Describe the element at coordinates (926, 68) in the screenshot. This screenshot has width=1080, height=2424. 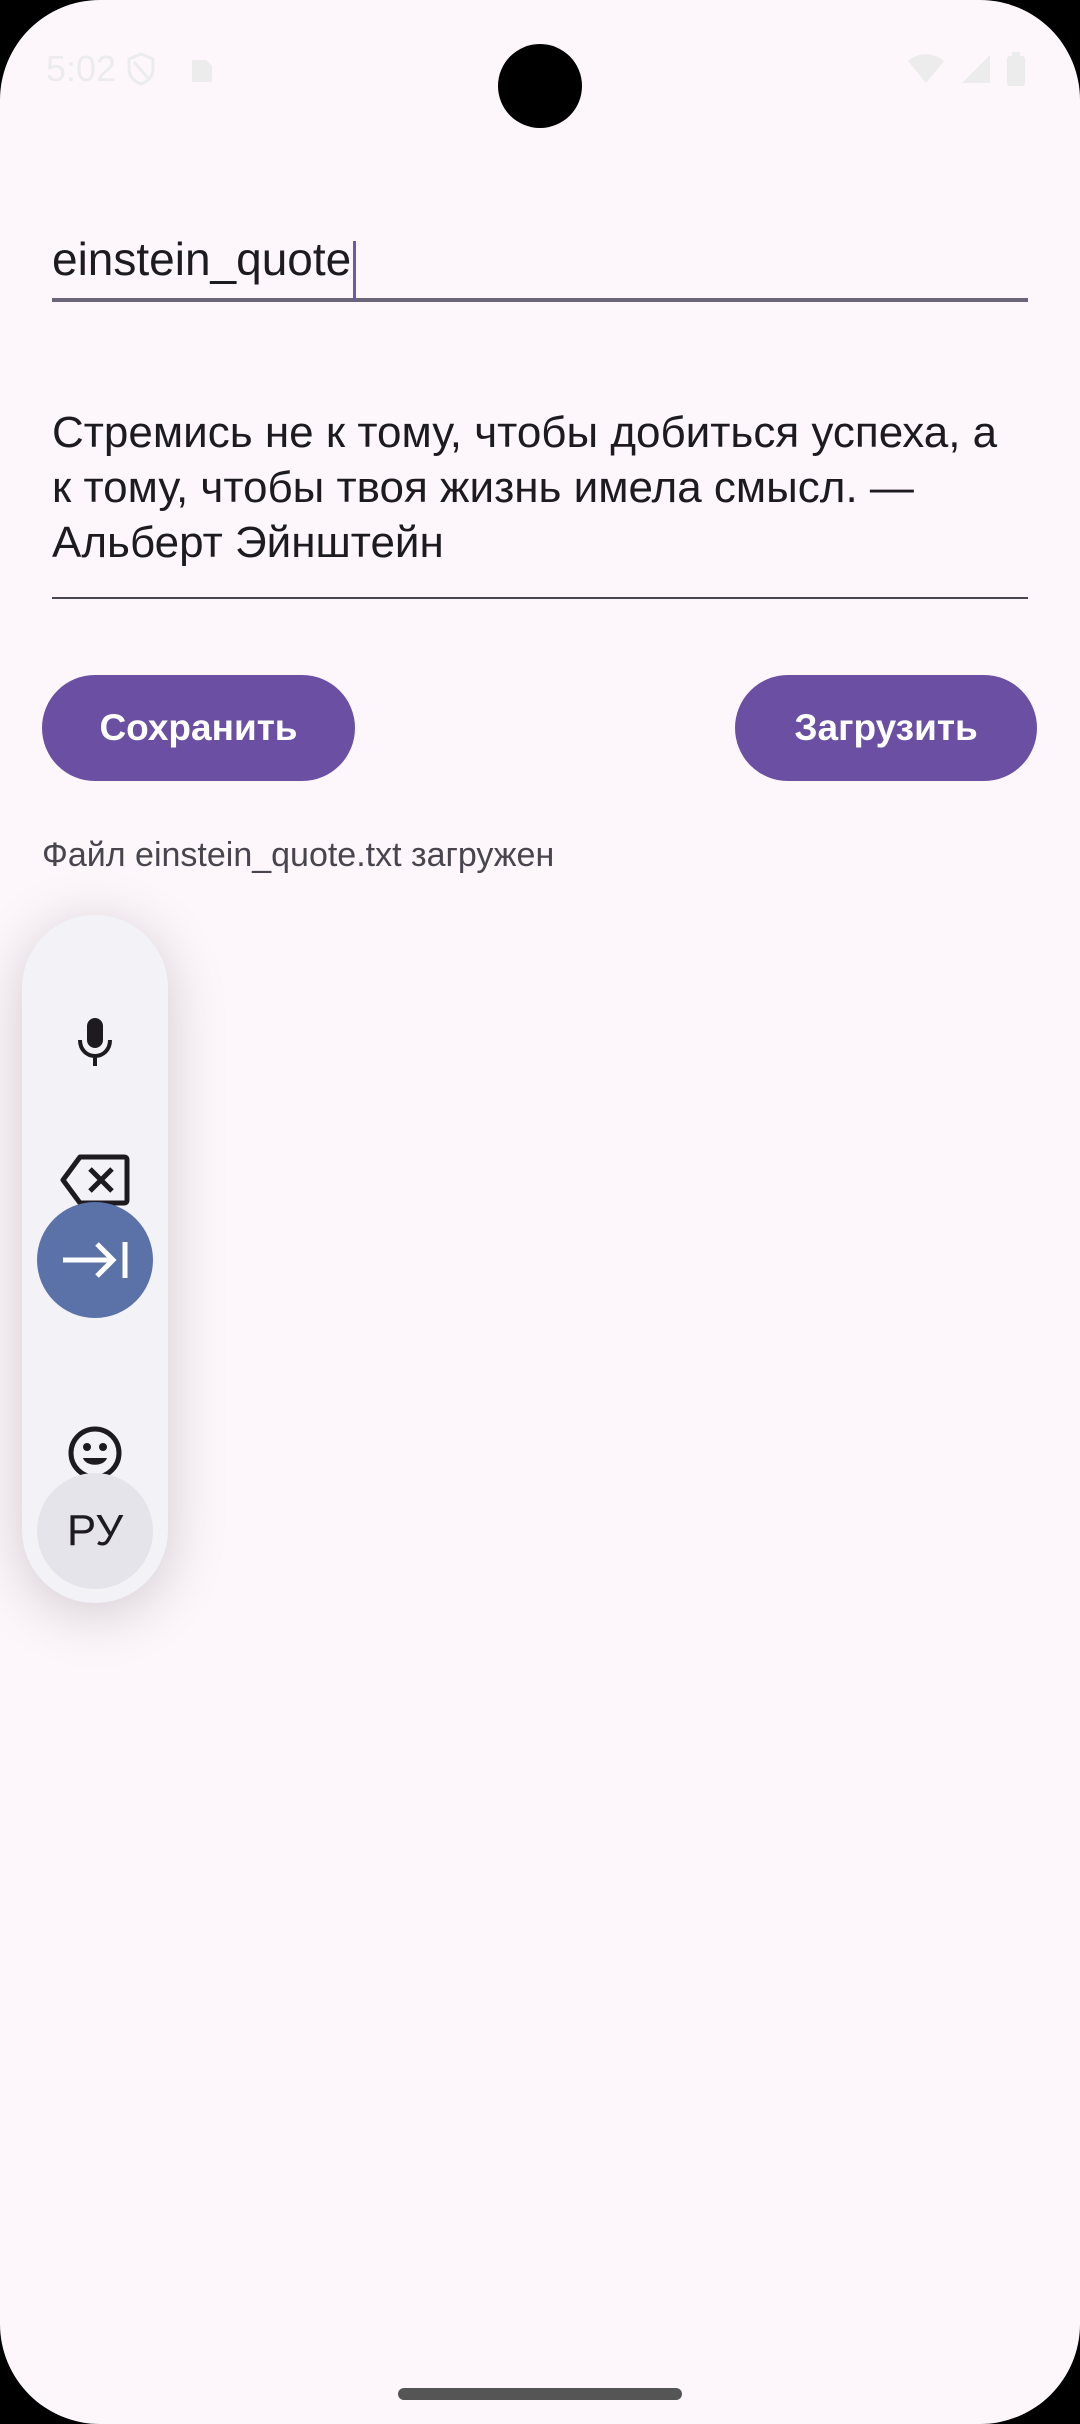
I see `wifi-icon` at that location.